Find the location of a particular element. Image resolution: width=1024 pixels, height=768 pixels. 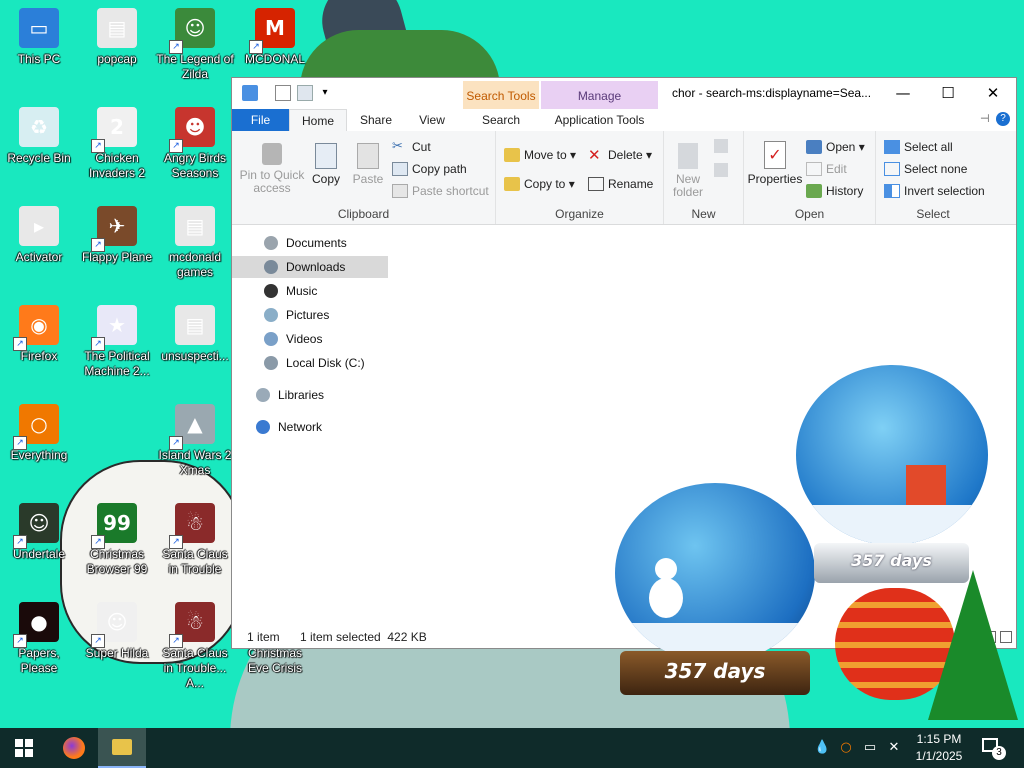

cut-label: Cut is located at coordinates (421, 147).